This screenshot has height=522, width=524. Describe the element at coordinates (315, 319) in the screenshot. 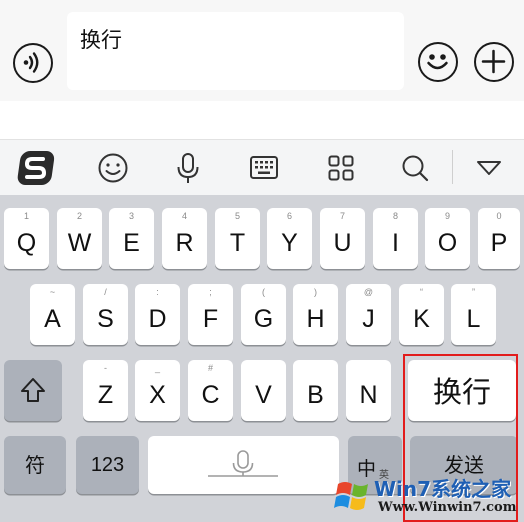

I see `key-label: H` at that location.